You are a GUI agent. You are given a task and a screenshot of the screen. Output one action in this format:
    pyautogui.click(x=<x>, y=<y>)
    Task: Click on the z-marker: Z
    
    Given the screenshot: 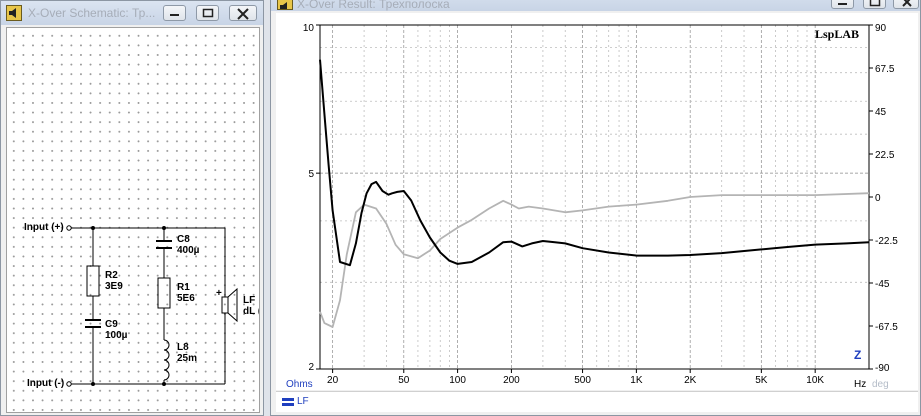 What is the action you would take?
    pyautogui.click(x=858, y=355)
    